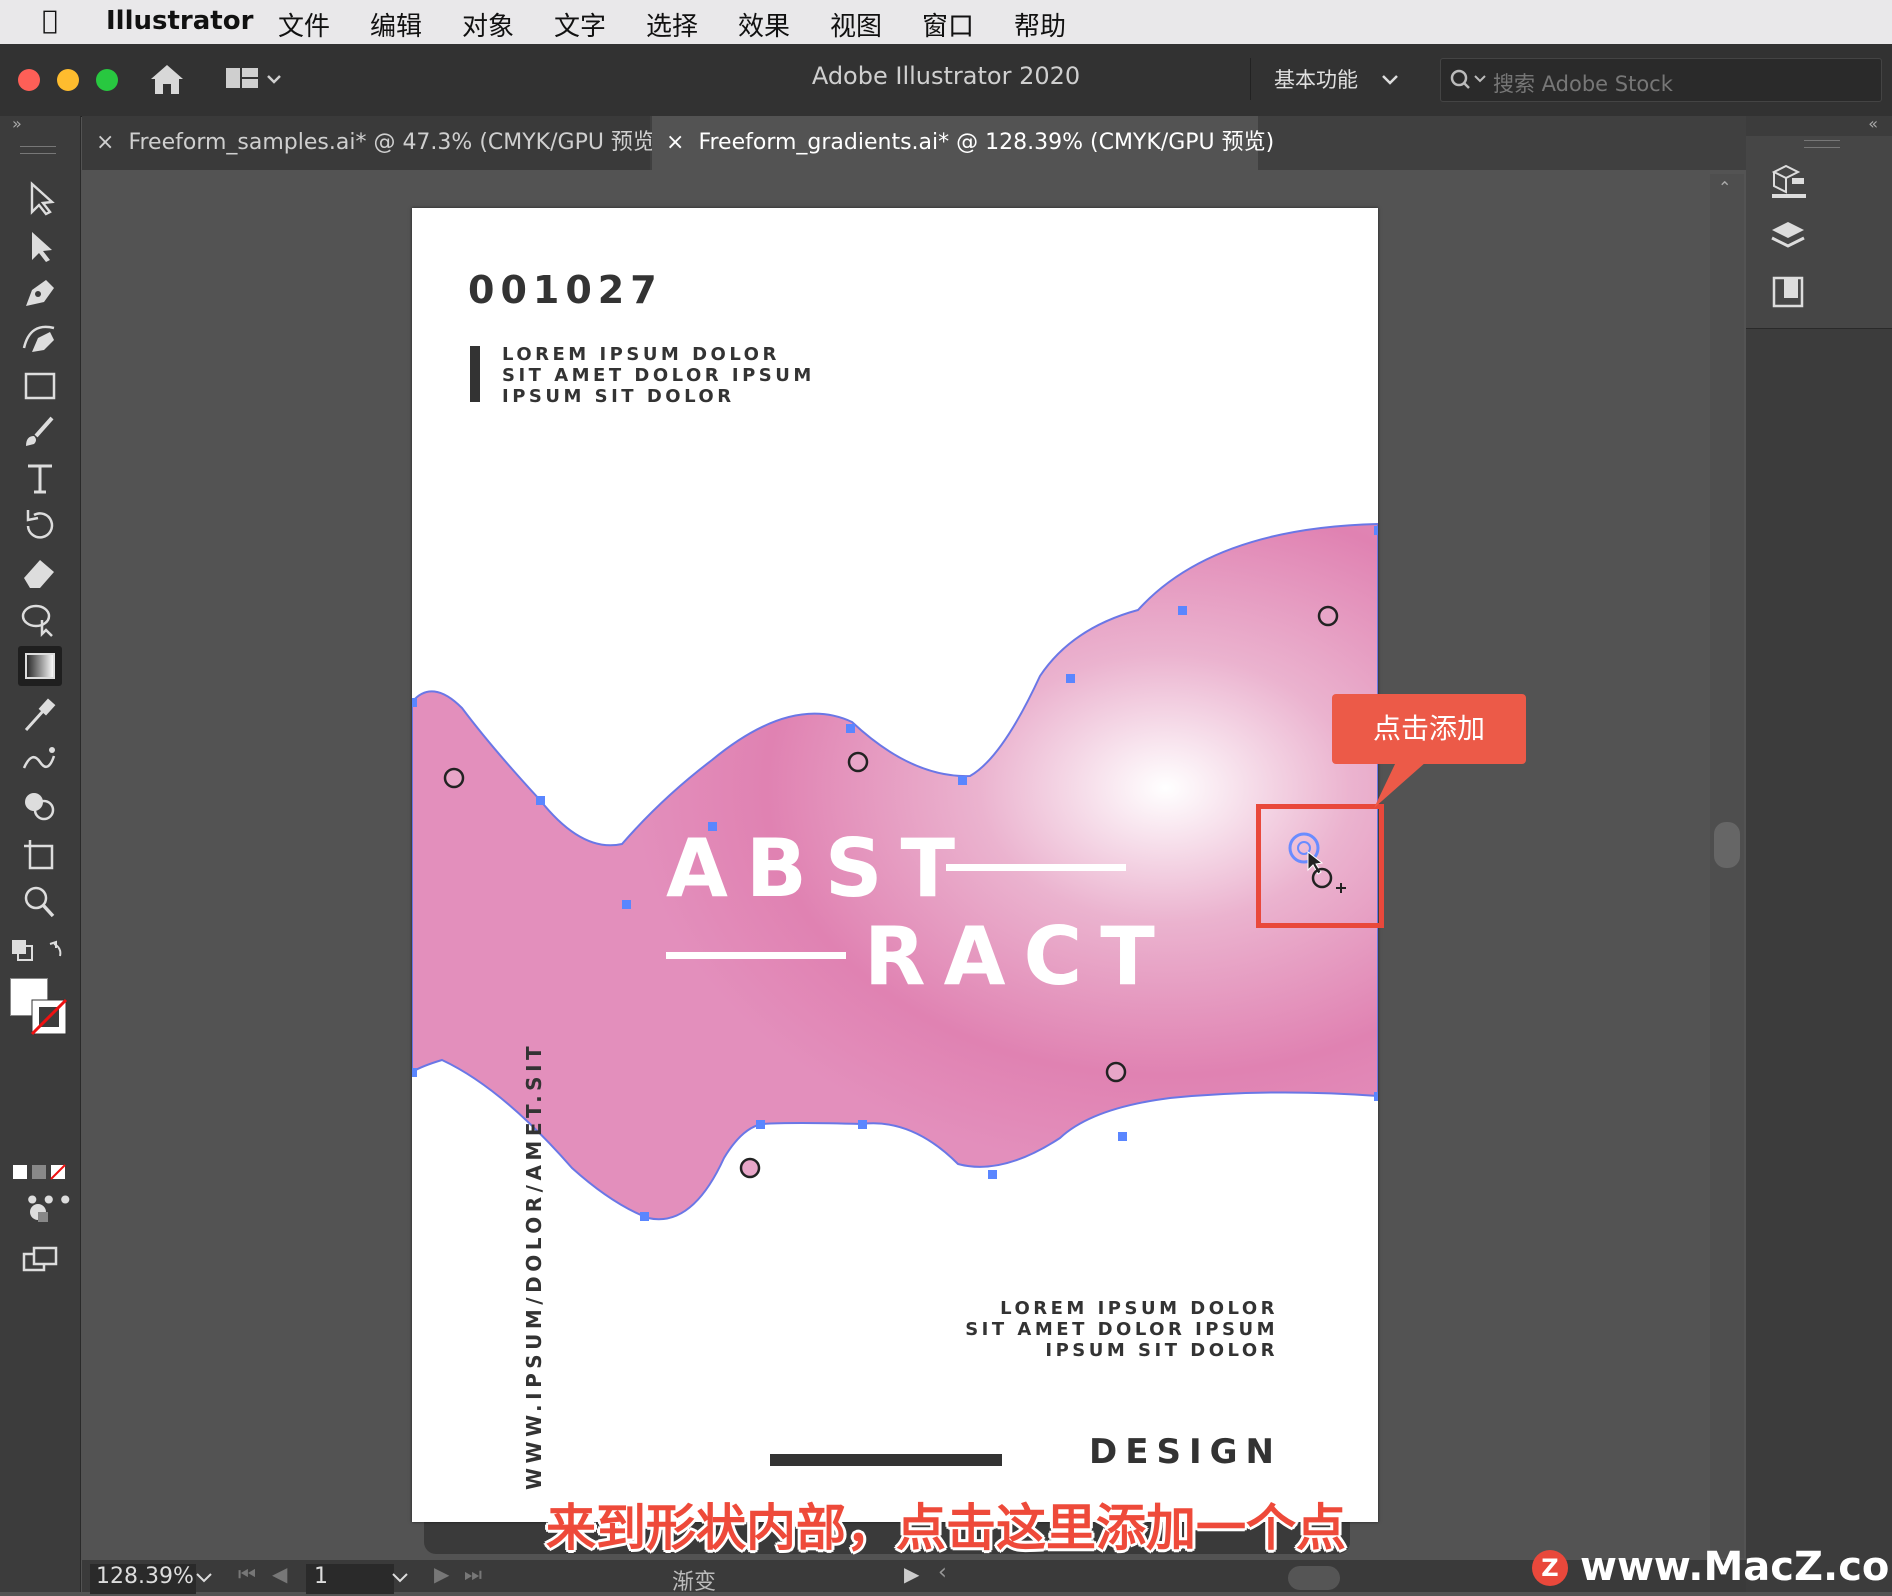  Describe the element at coordinates (179, 21) in the screenshot. I see `app-name-menu: Illustrator` at that location.